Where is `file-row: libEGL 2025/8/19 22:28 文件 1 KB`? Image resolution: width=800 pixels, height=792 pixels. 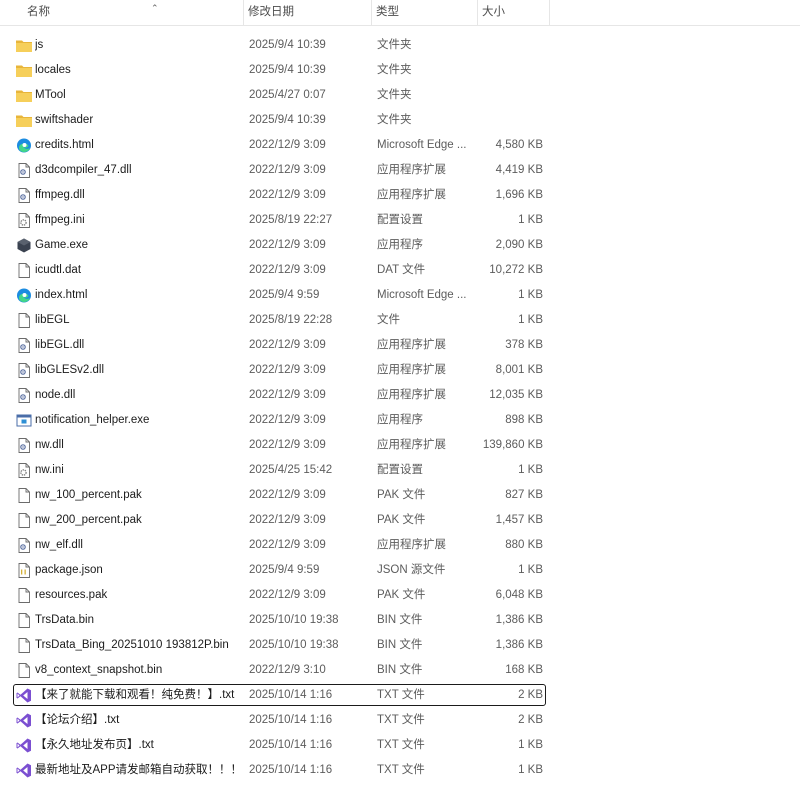 file-row: libEGL 2025/8/19 22:28 文件 1 KB is located at coordinates (400, 320).